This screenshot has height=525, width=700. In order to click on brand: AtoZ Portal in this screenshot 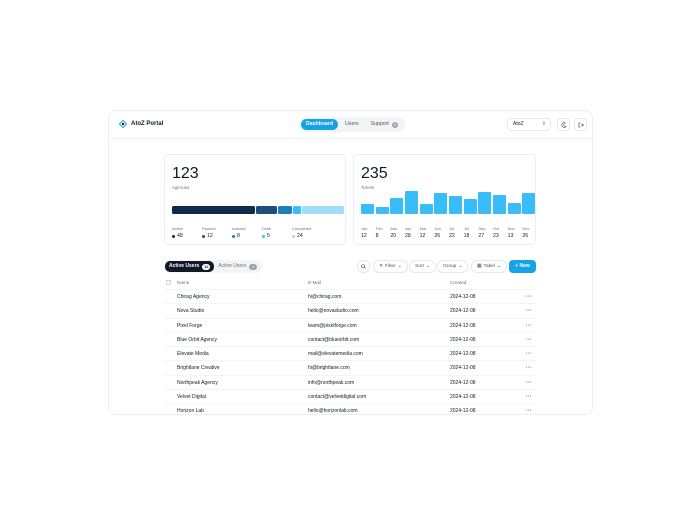, I will do `click(141, 124)`.